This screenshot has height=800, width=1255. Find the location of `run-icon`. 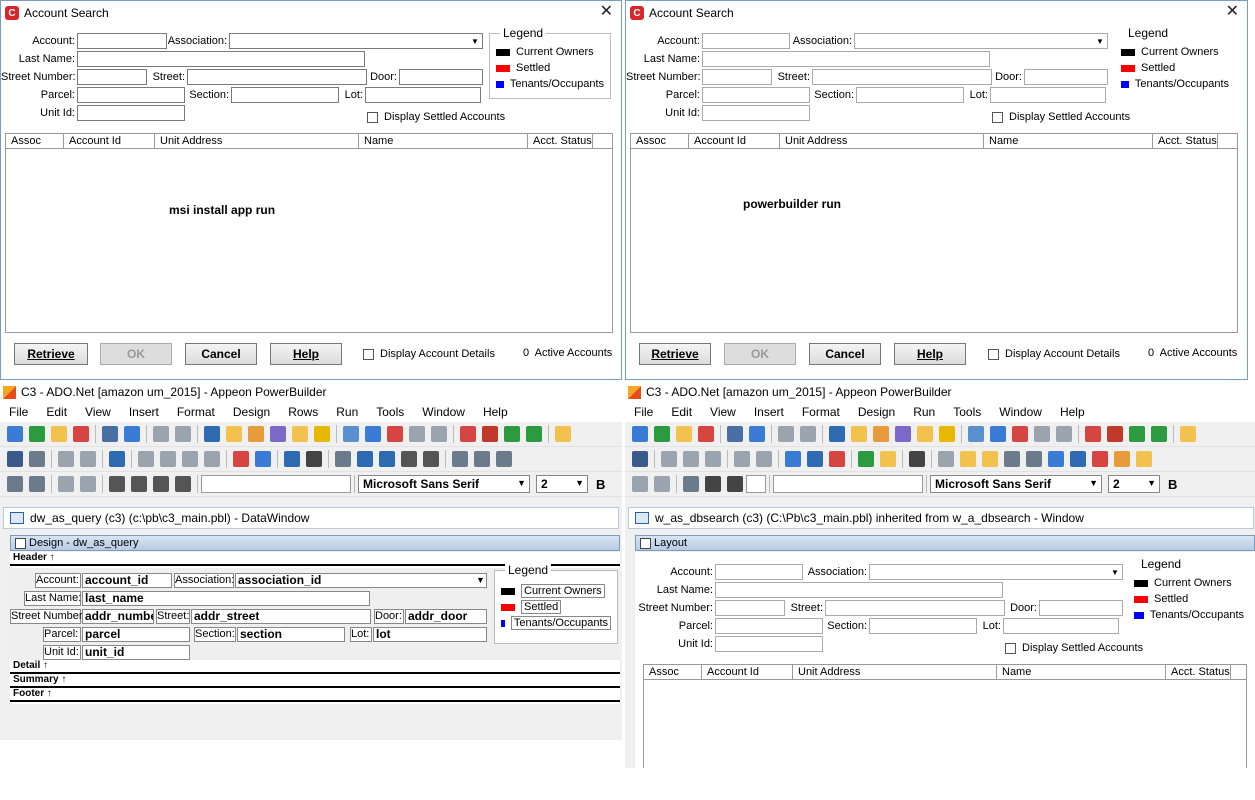

run-icon is located at coordinates (1137, 434).